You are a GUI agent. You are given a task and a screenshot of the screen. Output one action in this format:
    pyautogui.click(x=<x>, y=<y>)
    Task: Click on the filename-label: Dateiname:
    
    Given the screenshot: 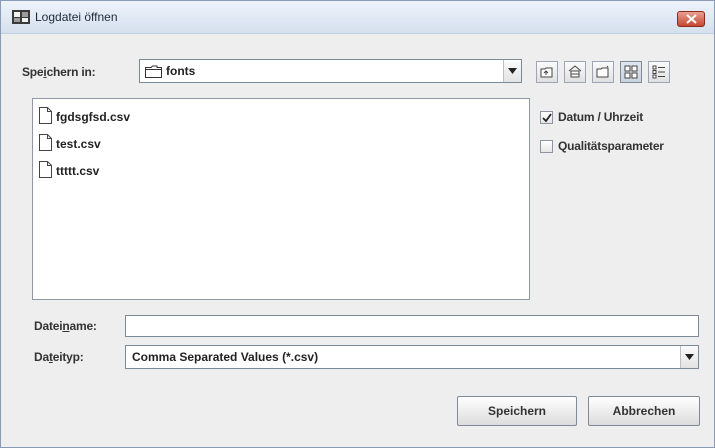 What is the action you would take?
    pyautogui.click(x=65, y=326)
    